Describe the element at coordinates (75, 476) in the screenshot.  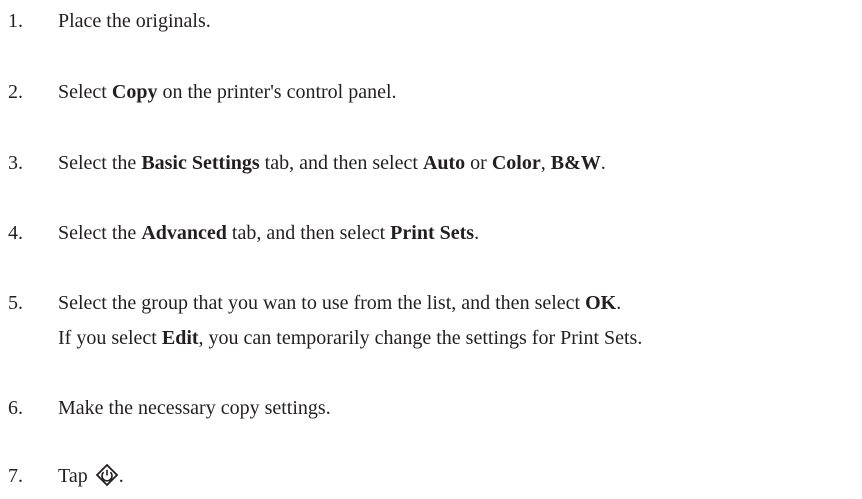
I see `step-text-part: Tap` at that location.